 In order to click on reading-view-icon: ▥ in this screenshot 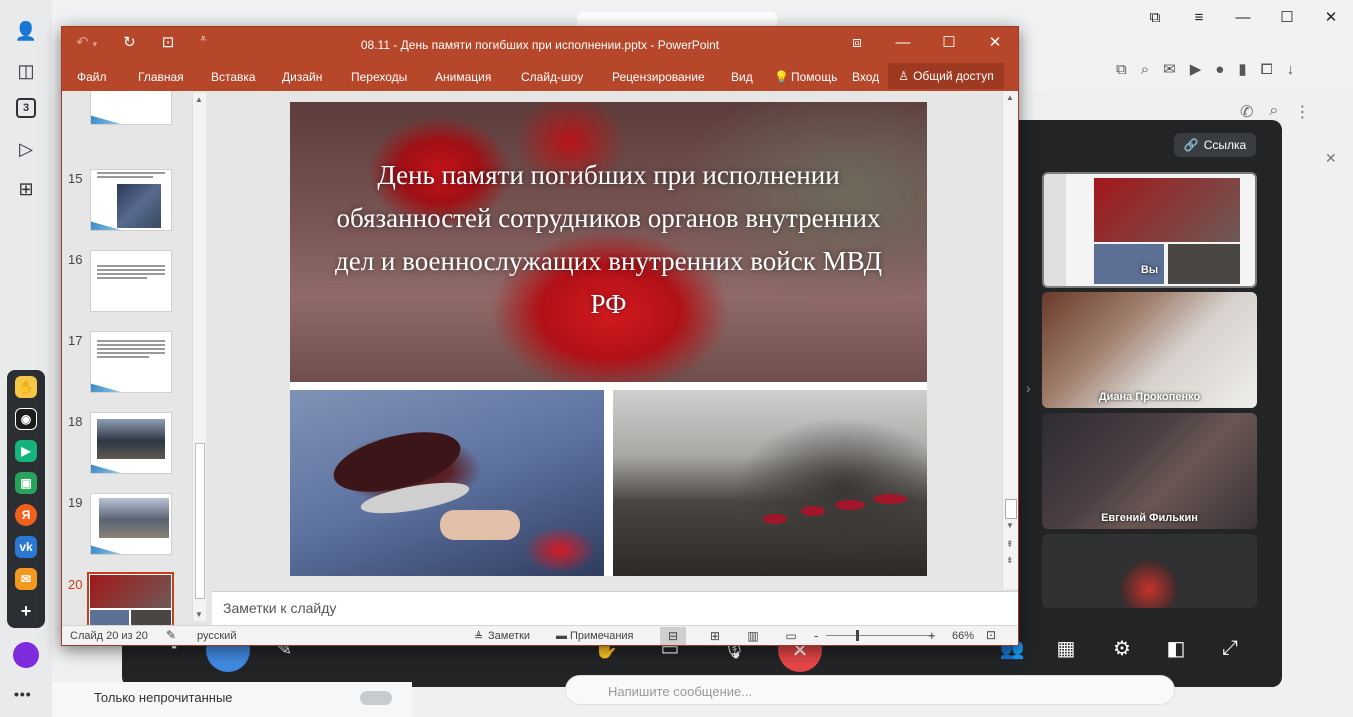, I will do `click(753, 636)`.